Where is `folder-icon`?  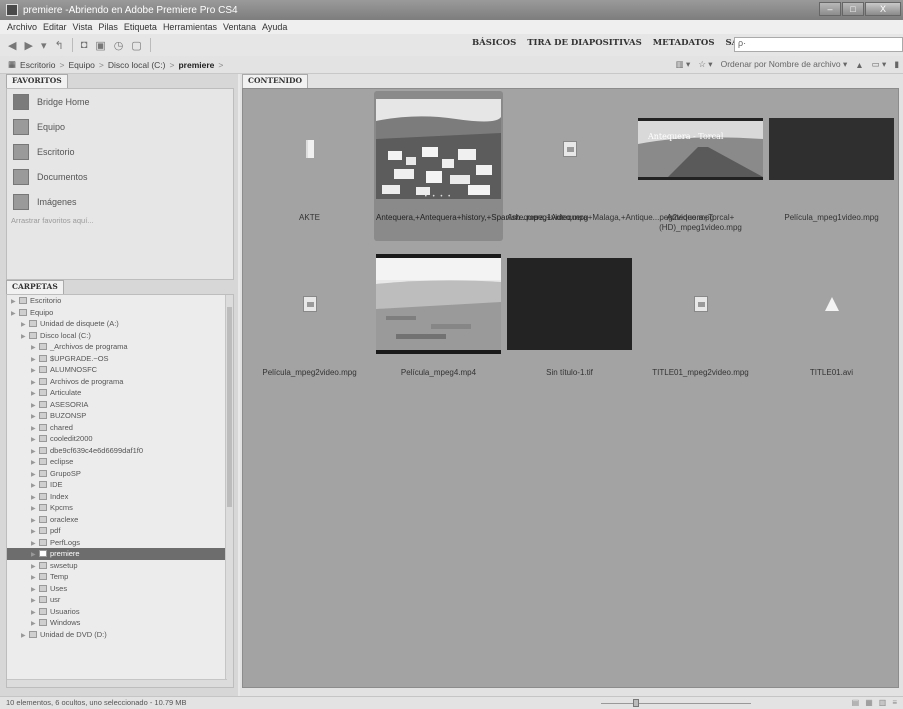 folder-icon is located at coordinates (43, 473).